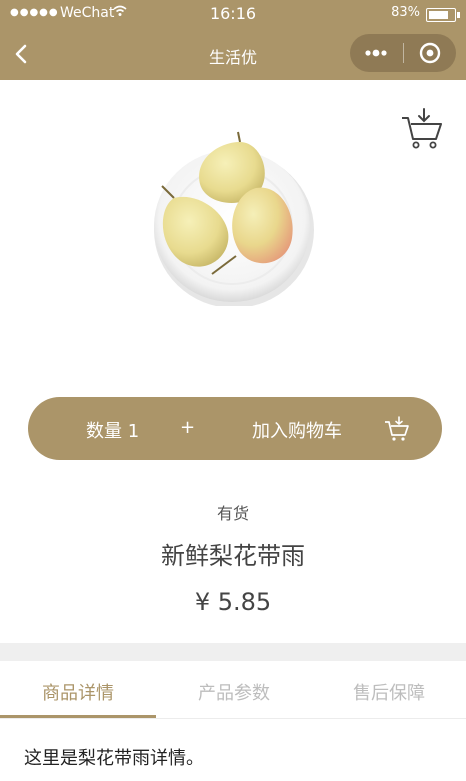 The width and height of the screenshot is (466, 781). I want to click on battery-percent: 83%, so click(405, 12).